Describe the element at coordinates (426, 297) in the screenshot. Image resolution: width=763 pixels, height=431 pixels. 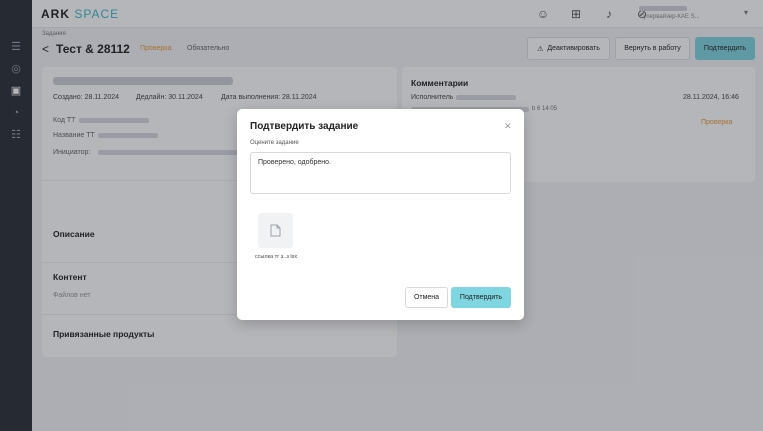
I see `cancel-button: Отмена` at that location.